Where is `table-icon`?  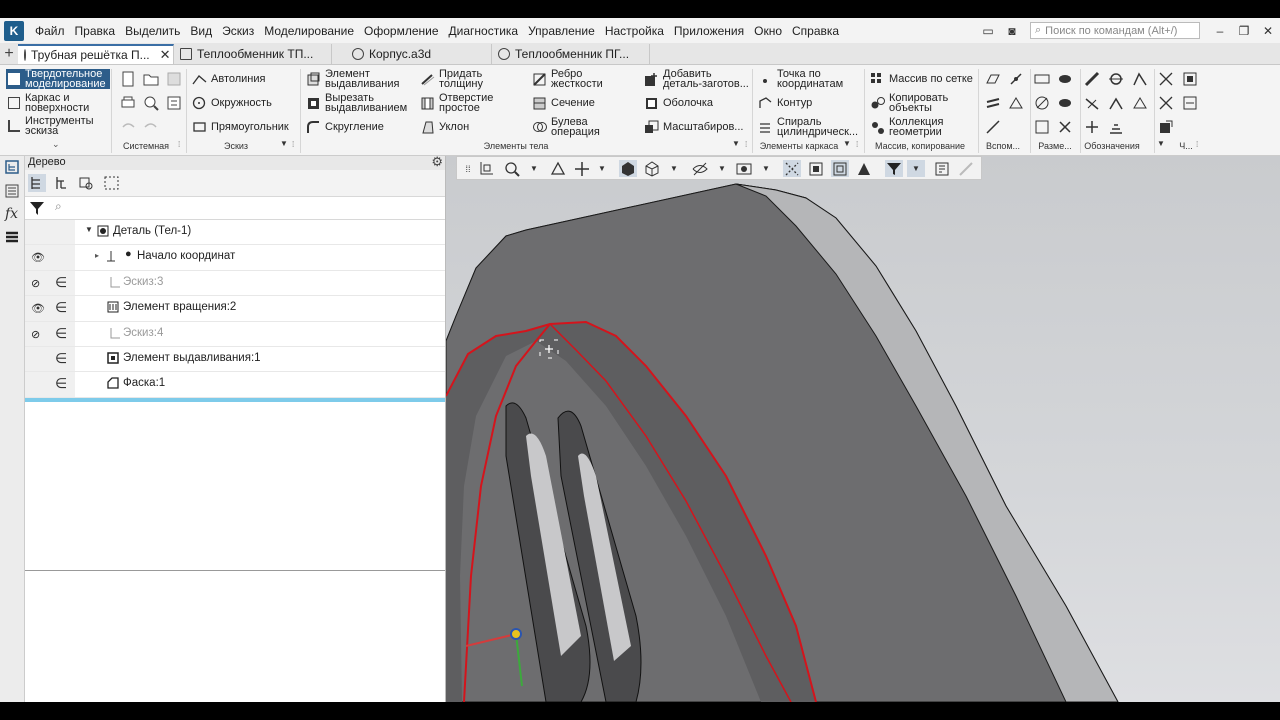 table-icon is located at coordinates (1190, 79).